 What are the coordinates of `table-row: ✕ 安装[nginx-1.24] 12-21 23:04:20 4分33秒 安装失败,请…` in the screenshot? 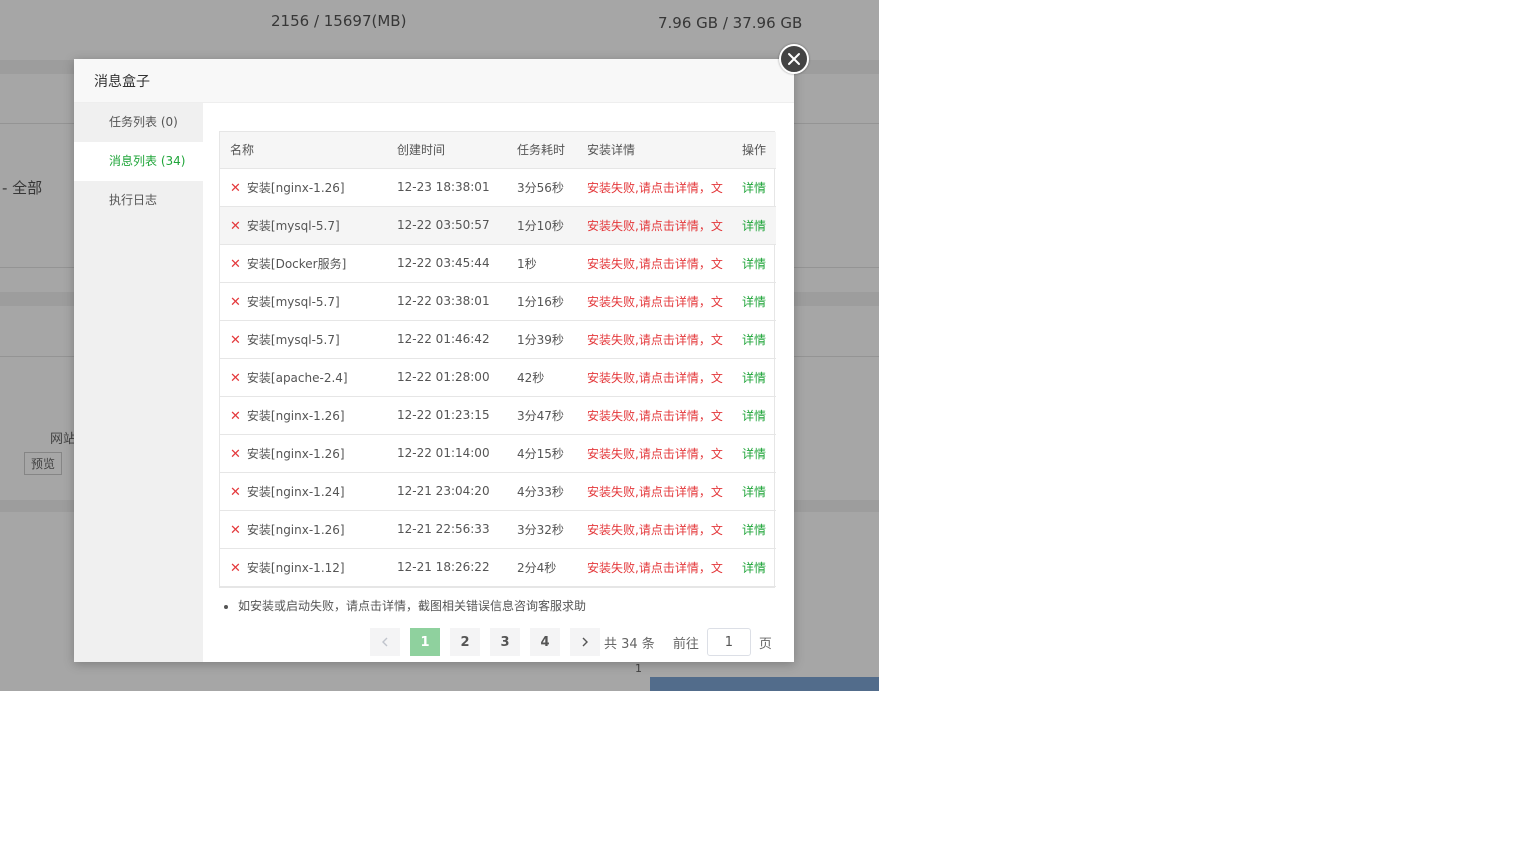 It's located at (498, 491).